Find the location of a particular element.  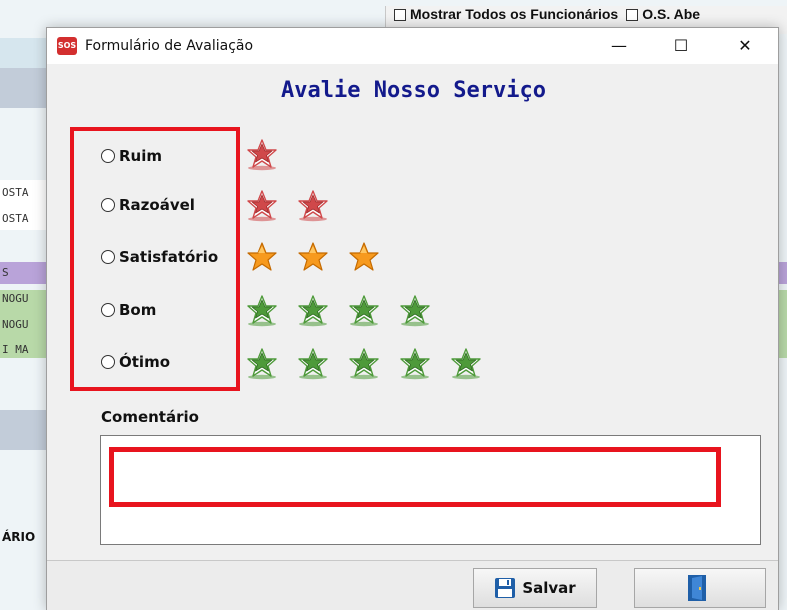

stars-row-otimo is located at coordinates (372, 363).